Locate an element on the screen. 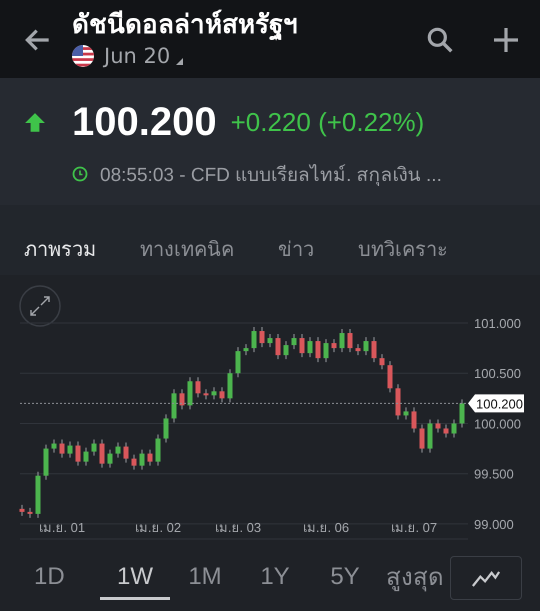  ref-line-label: 100.200 is located at coordinates (499, 404).